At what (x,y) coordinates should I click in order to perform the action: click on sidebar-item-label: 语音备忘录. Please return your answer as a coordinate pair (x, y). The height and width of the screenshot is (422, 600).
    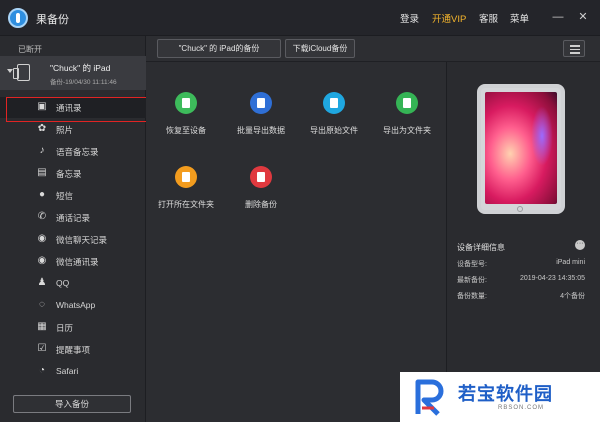
    Looking at the image, I should click on (77, 152).